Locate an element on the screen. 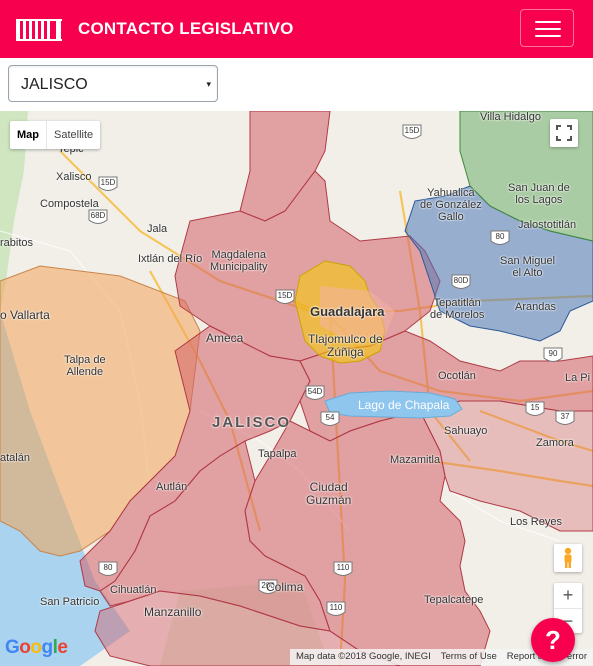 The image size is (593, 666). fullscreen-icon is located at coordinates (564, 133).